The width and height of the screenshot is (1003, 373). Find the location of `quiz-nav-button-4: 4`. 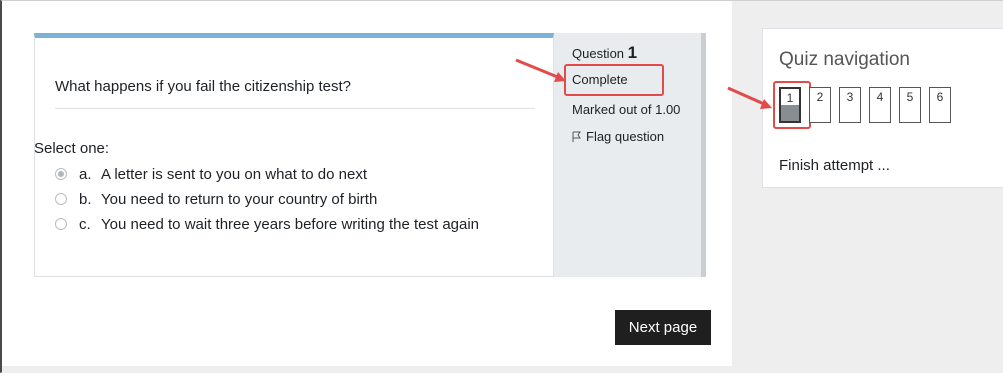

quiz-nav-button-4: 4 is located at coordinates (880, 105).